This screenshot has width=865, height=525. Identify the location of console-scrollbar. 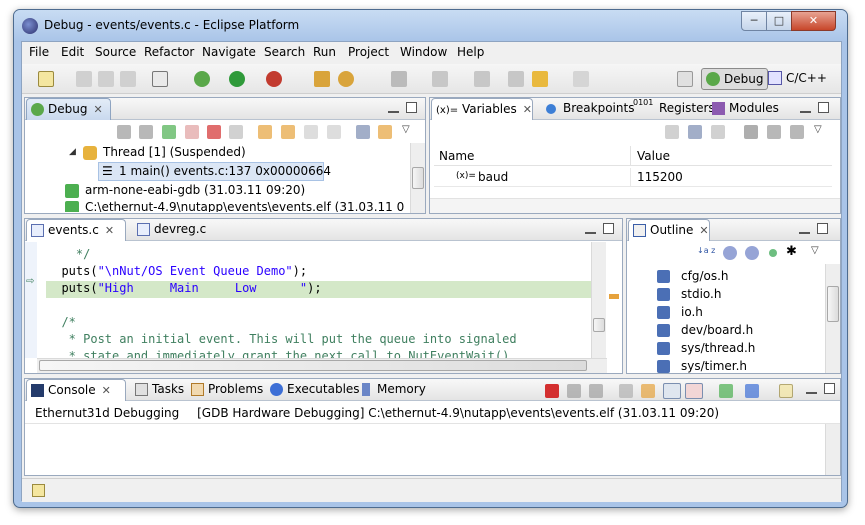
(832, 449).